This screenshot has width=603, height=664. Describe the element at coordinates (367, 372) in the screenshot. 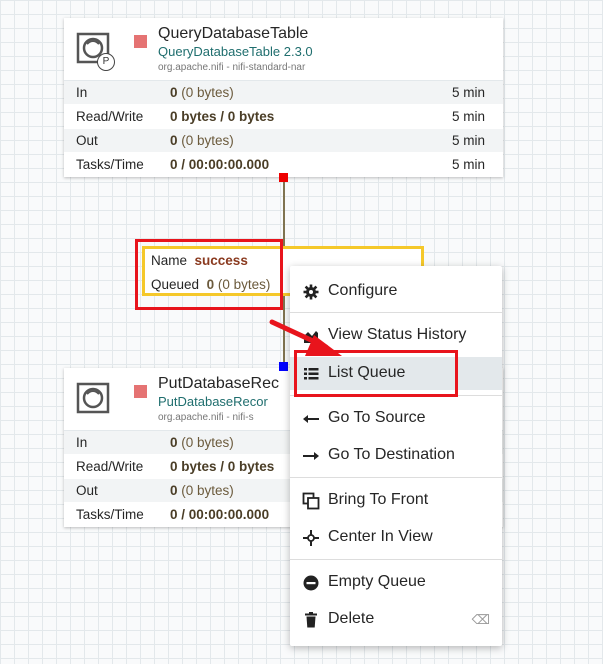

I see `menu-item-label: List Queue` at that location.